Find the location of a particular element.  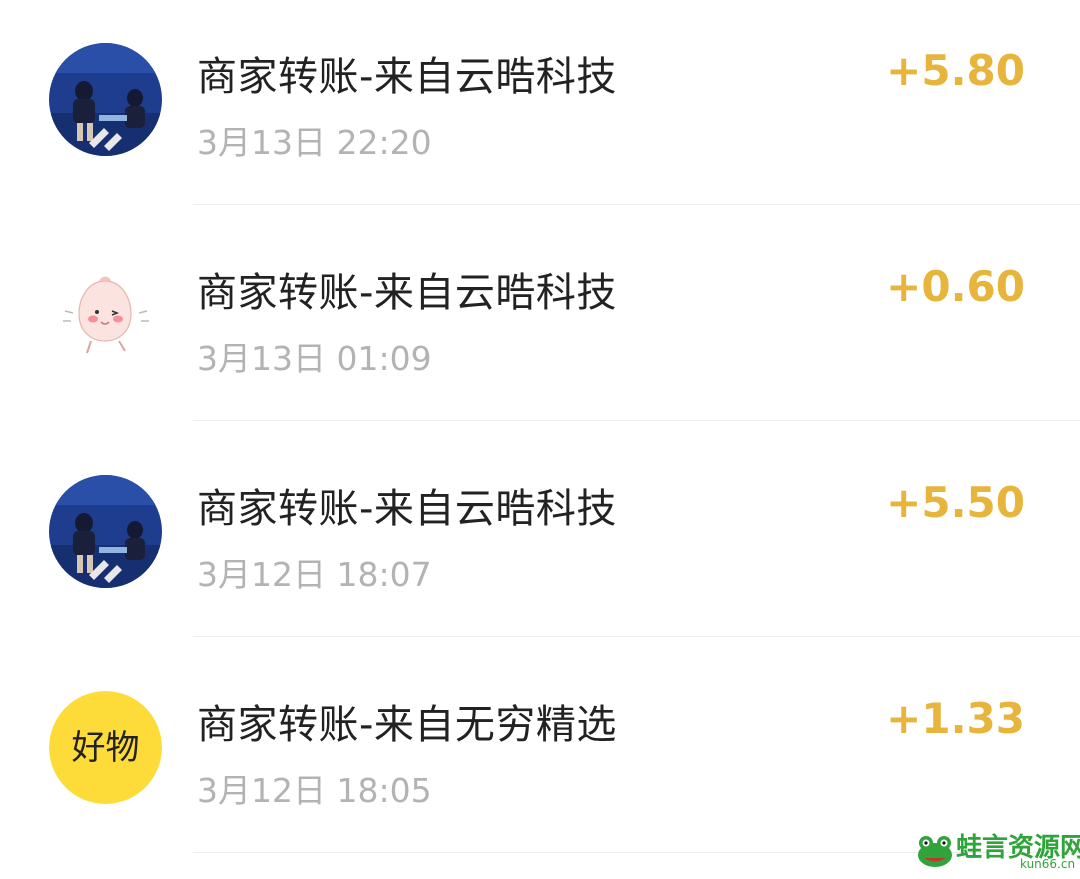

transaction-time: 3月12日 18:05 is located at coordinates (314, 790).